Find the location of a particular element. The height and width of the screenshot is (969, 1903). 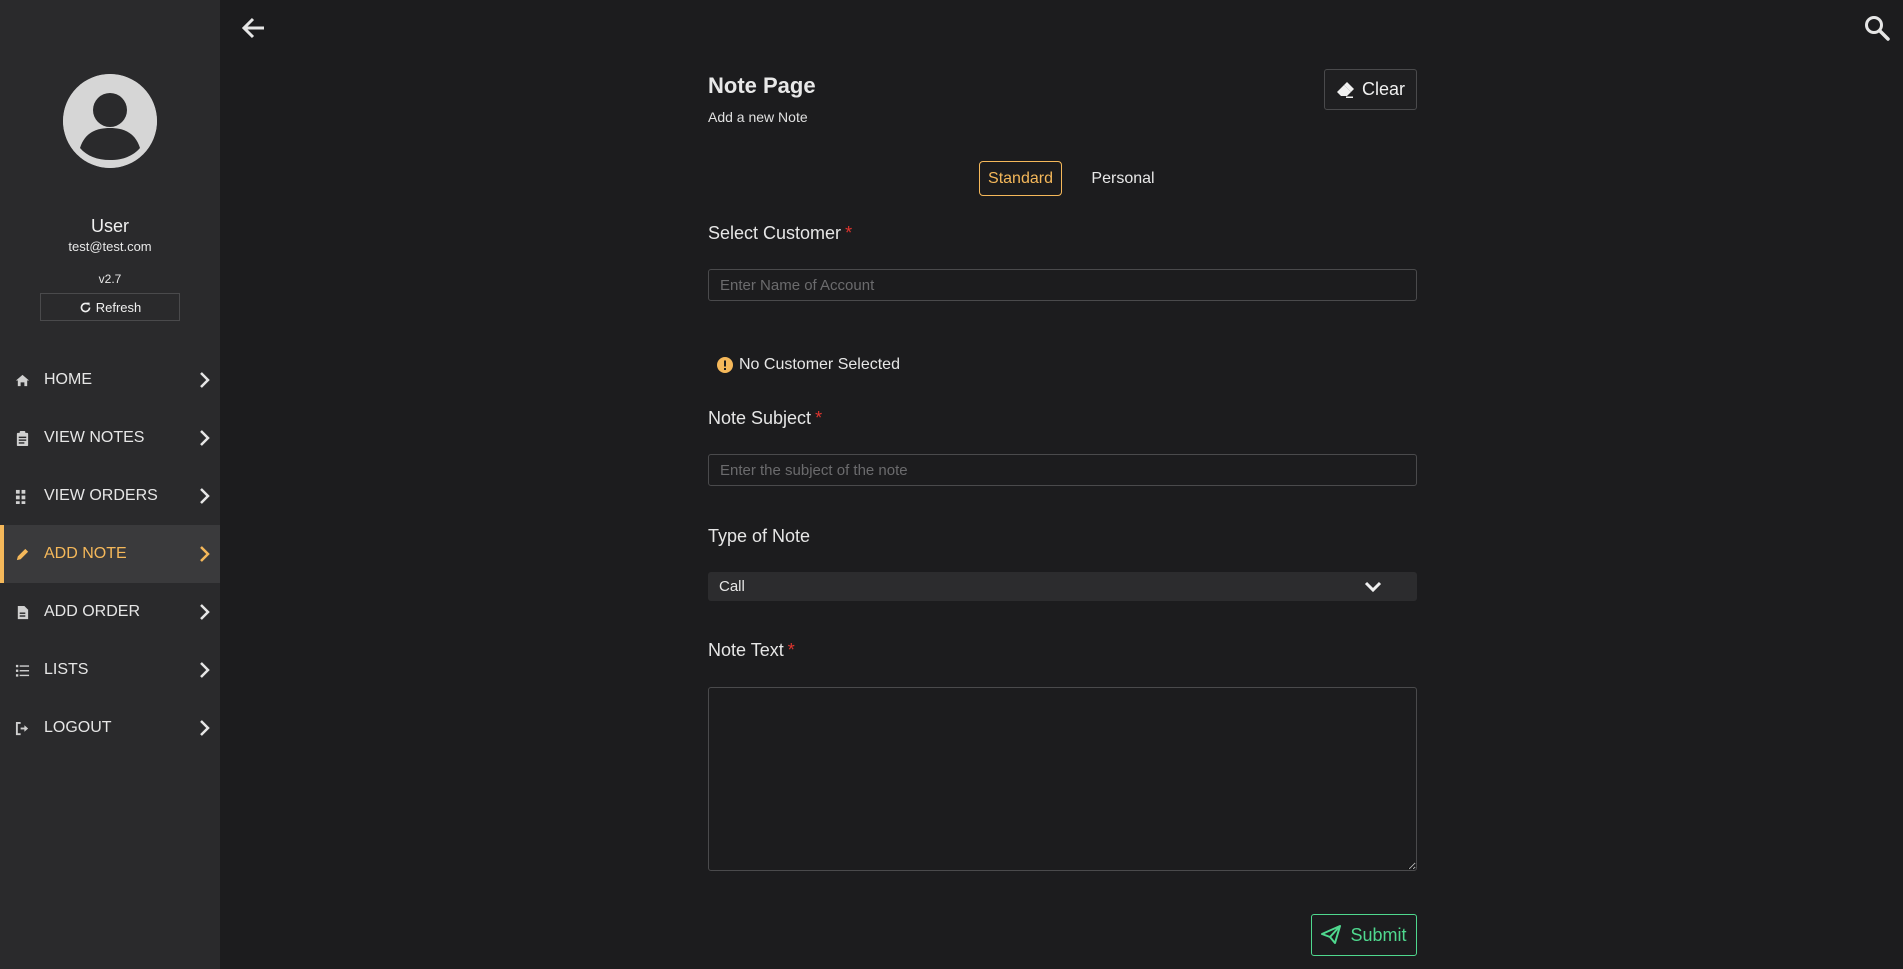

arrow-left-icon is located at coordinates (254, 28).